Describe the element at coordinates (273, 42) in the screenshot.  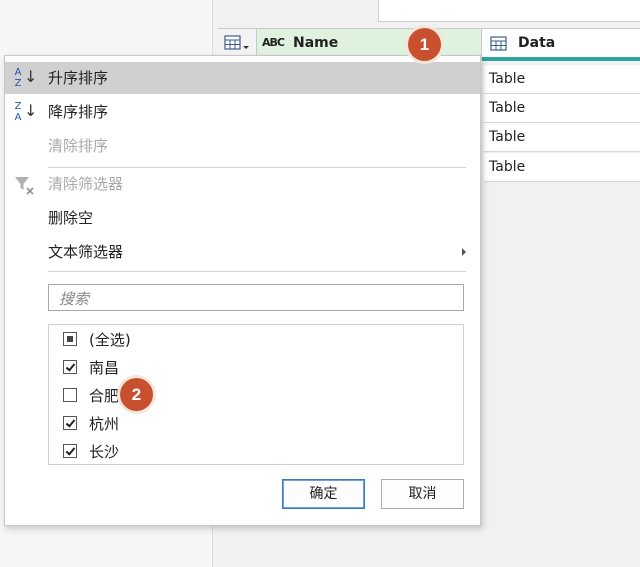
I see `abc-text-type-icon: ABC` at that location.